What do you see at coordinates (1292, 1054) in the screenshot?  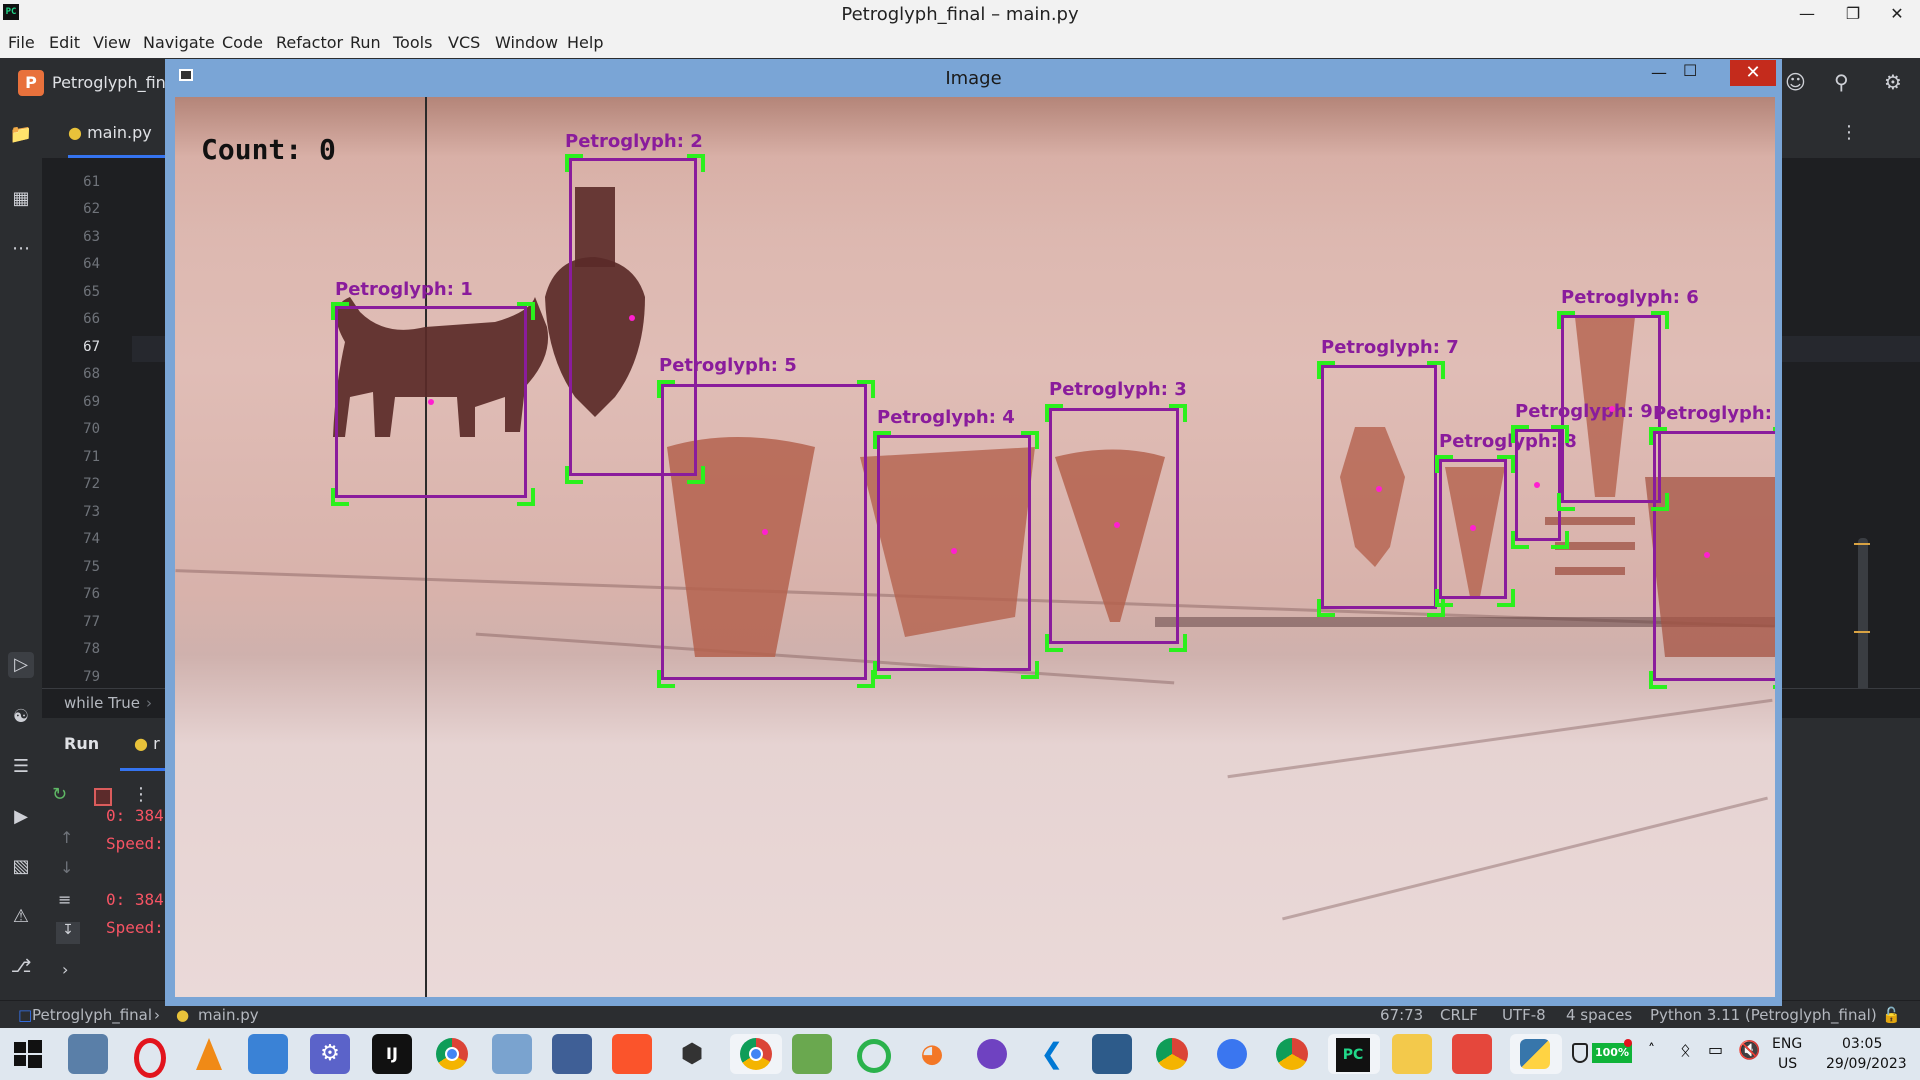 I see `chrome-alt-icon` at bounding box center [1292, 1054].